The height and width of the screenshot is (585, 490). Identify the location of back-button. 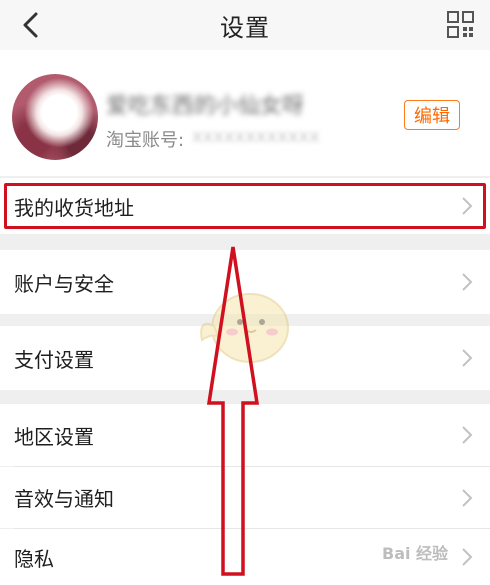
(31, 25).